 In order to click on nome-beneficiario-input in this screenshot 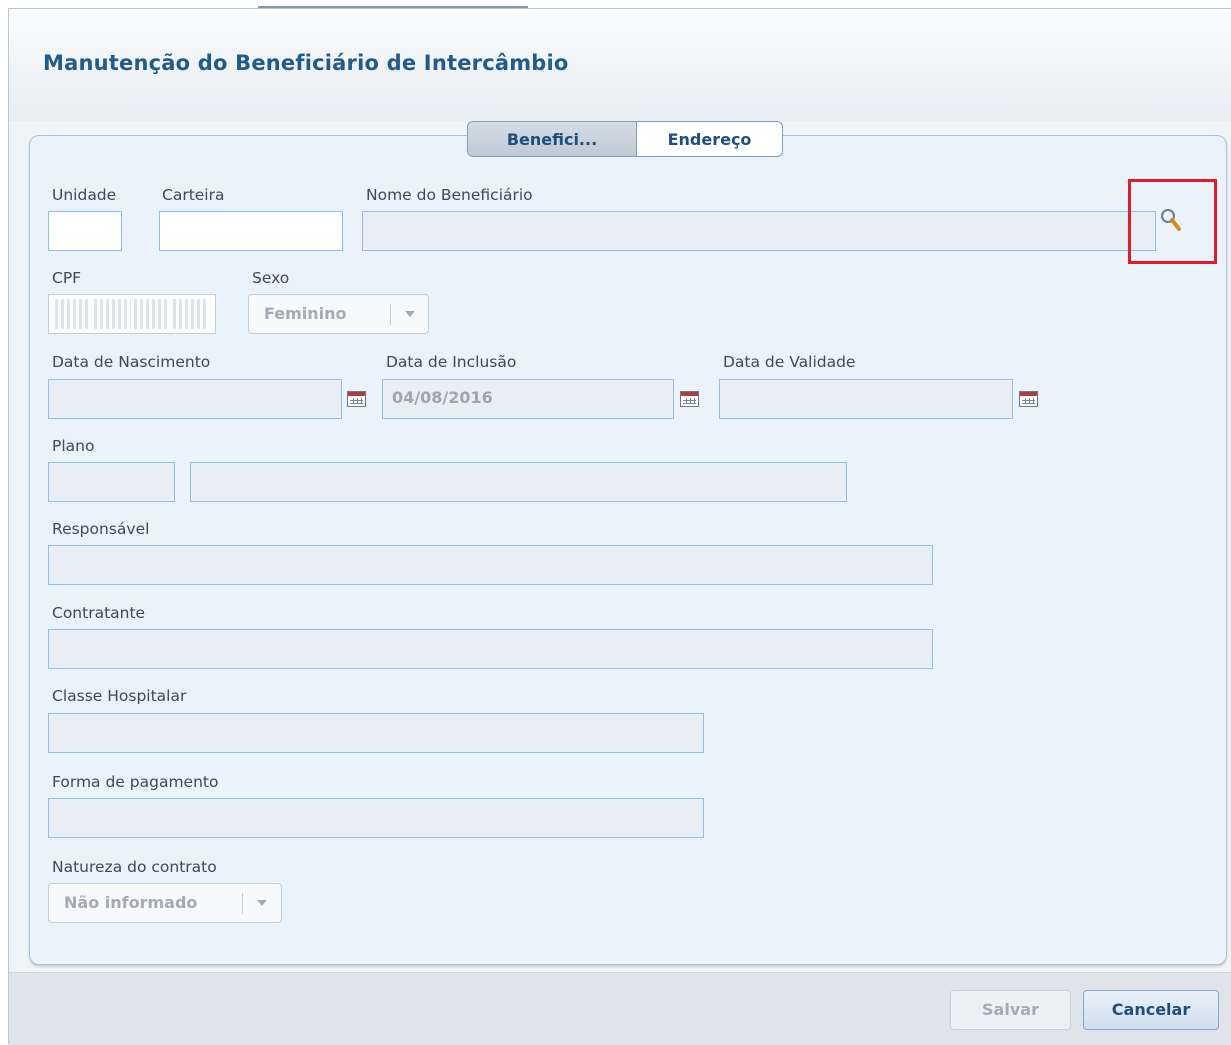, I will do `click(759, 231)`.